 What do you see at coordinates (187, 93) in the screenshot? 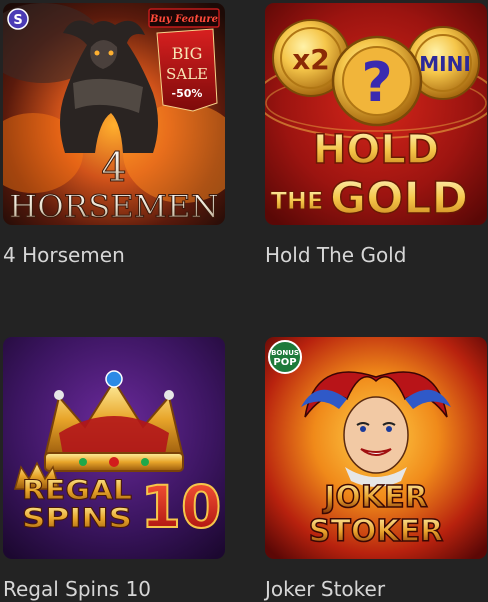
I see `sale-discount: -50%` at bounding box center [187, 93].